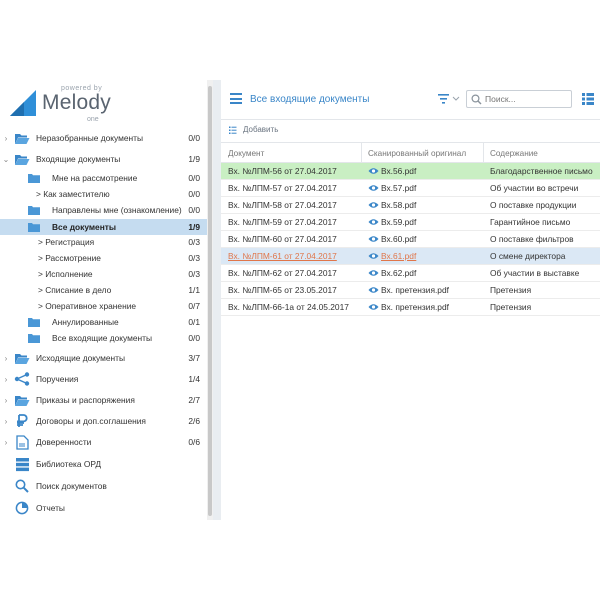 The height and width of the screenshot is (600, 600). What do you see at coordinates (398, 188) in the screenshot?
I see `scan-file-link: Вх.57.pdf` at bounding box center [398, 188].